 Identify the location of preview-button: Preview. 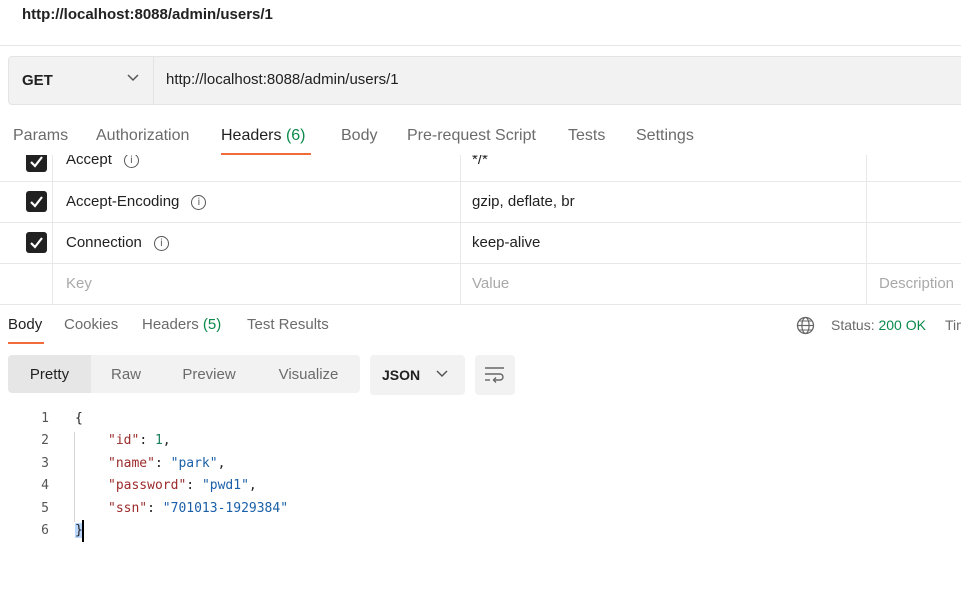
(209, 374).